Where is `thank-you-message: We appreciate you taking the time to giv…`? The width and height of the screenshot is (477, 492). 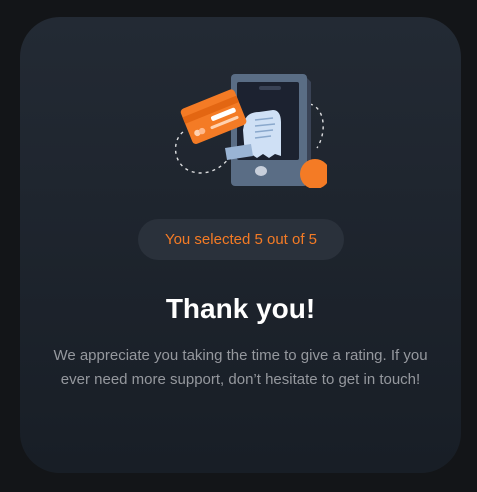
thank-you-message: We appreciate you taking the time to giv… is located at coordinates (240, 367).